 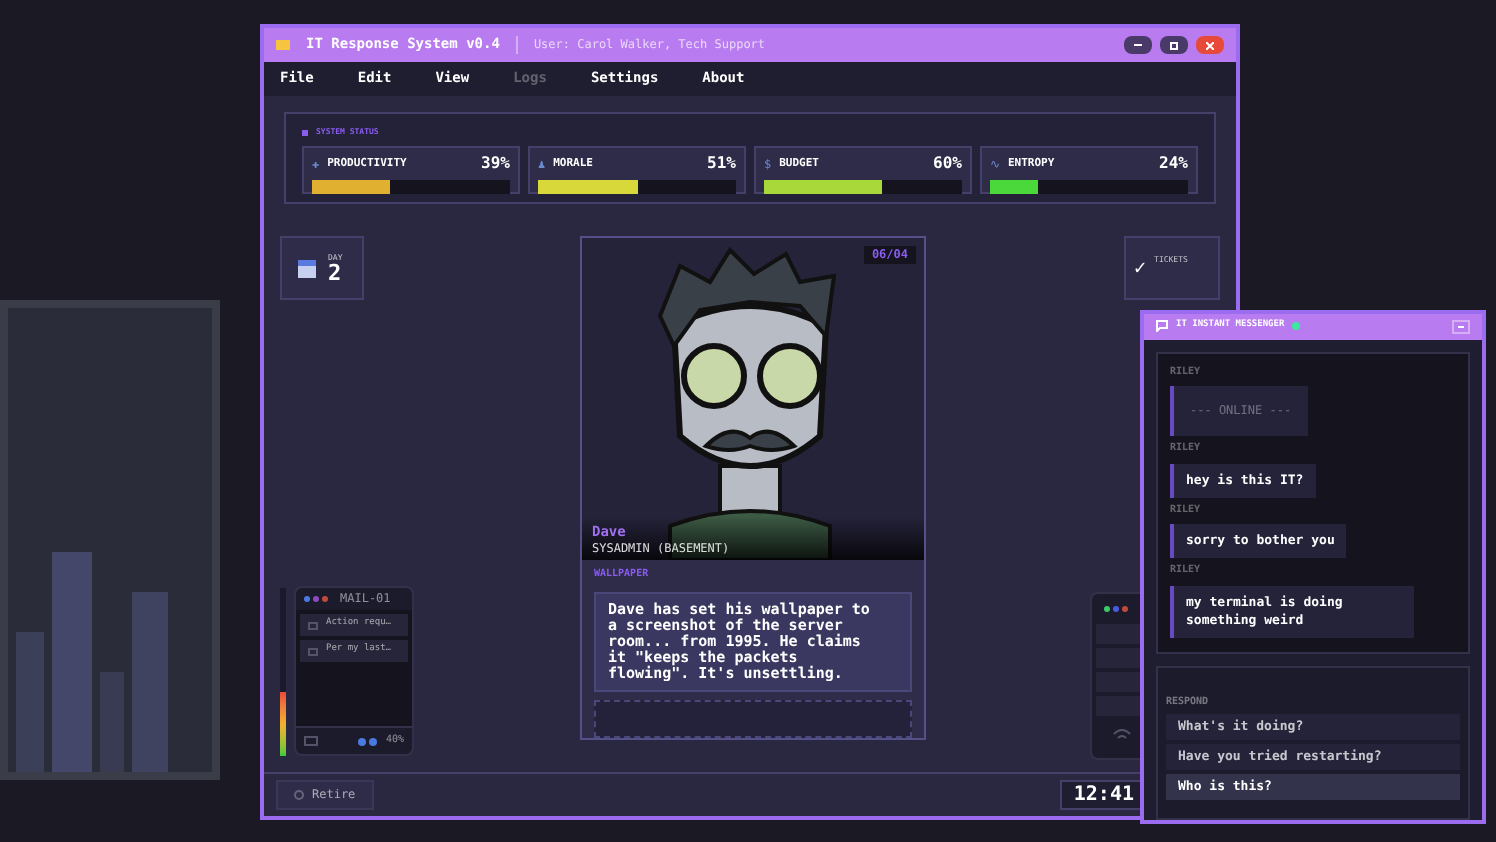 I want to click on close-button, so click(x=1210, y=45).